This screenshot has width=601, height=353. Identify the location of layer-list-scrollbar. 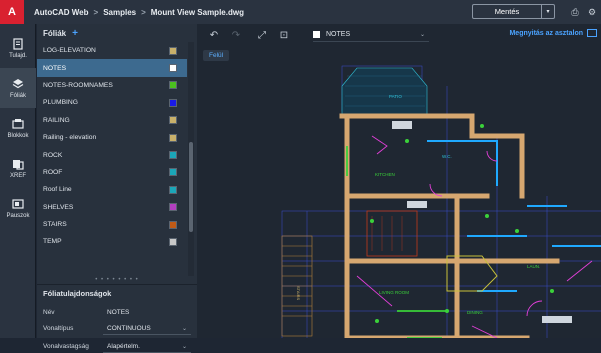
(191, 159).